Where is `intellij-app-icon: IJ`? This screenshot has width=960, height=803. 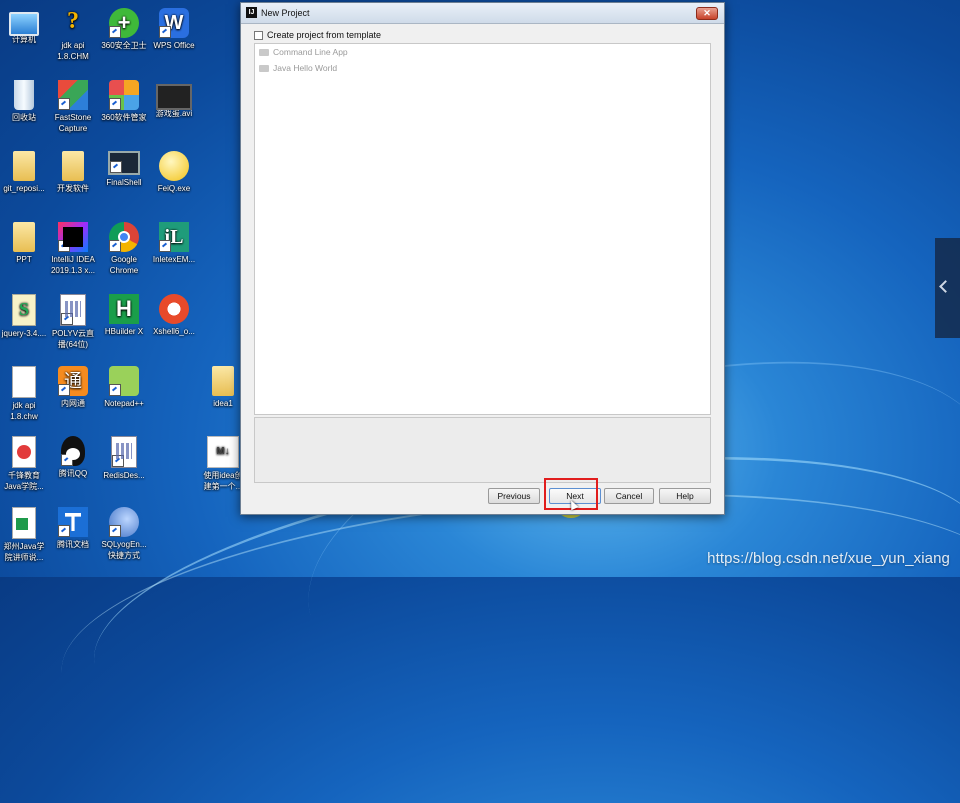 intellij-app-icon: IJ is located at coordinates (251, 12).